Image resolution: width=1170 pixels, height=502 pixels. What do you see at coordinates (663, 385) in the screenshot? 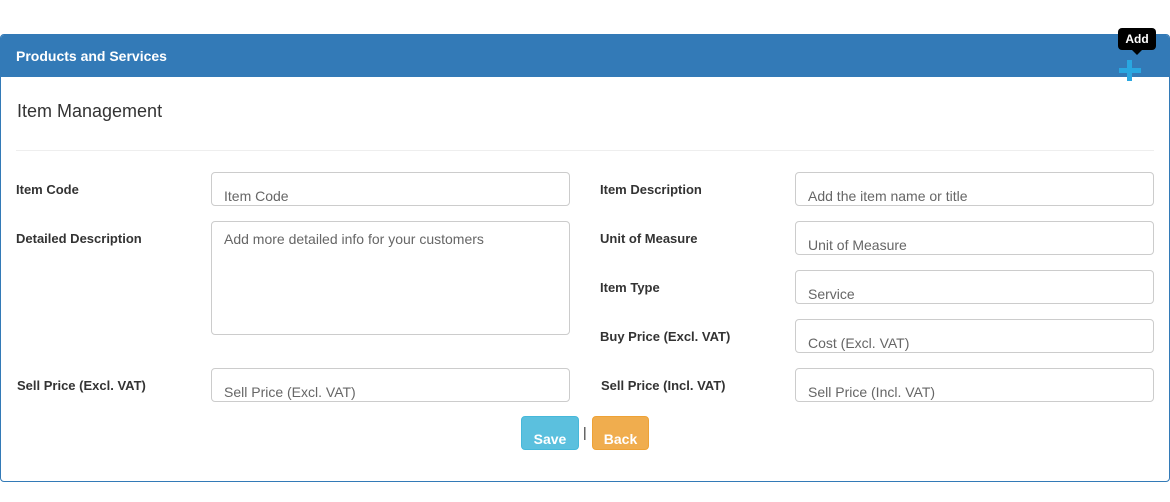
I see `sell-price-incl-label: Sell Price (Incl. VAT)` at bounding box center [663, 385].